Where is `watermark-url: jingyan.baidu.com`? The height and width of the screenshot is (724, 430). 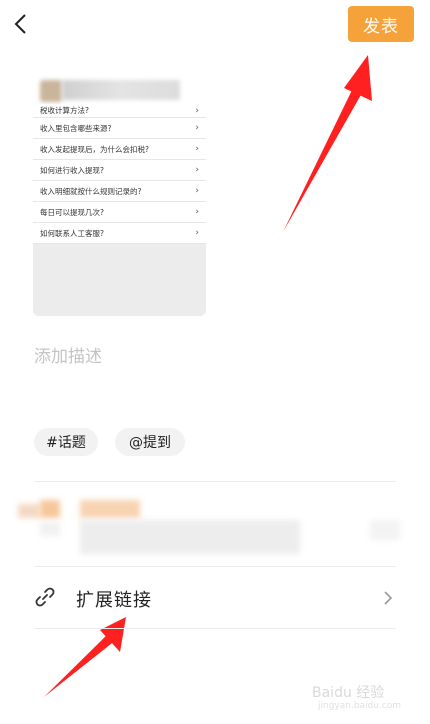
watermark-url: jingyan.baidu.com is located at coordinates (360, 706).